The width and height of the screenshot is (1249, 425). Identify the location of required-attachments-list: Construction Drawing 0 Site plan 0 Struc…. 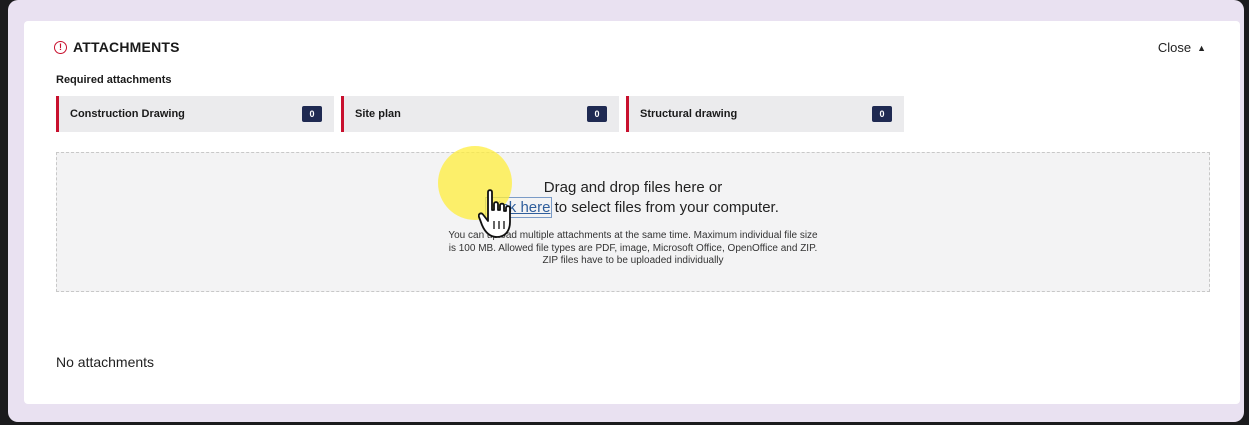
(480, 114).